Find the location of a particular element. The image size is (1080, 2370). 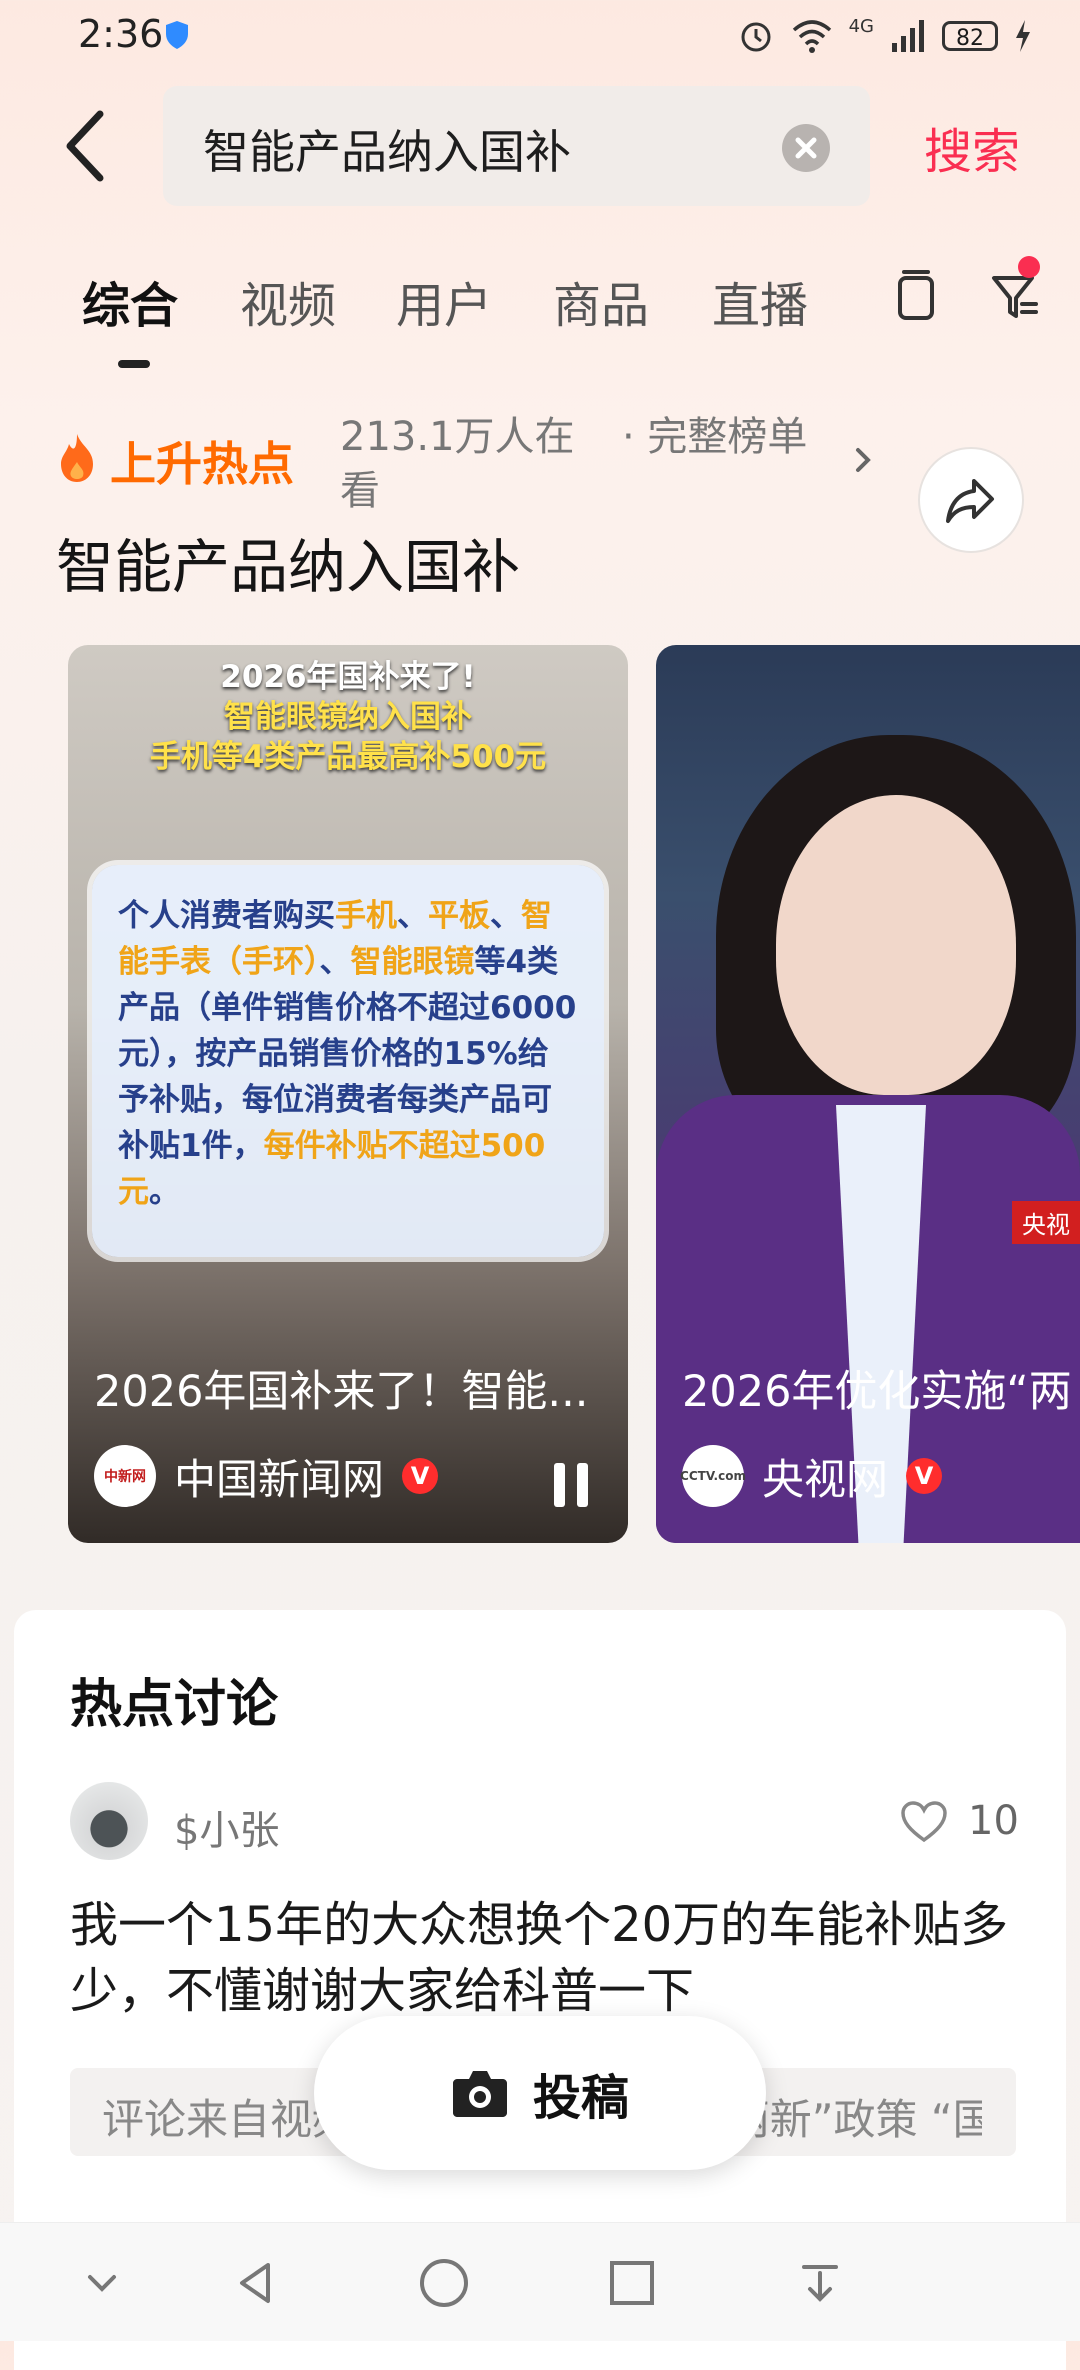

tab-video: 视频 is located at coordinates (288, 301).